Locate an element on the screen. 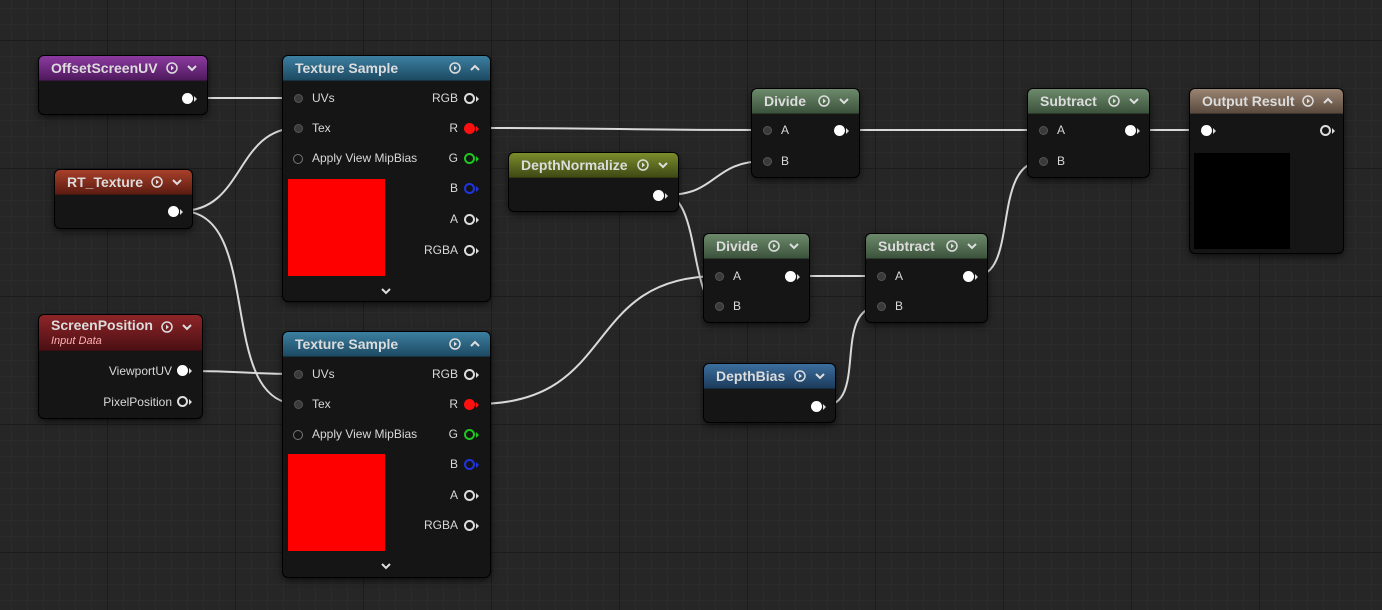  node-depth-bias: DepthBias is located at coordinates (769, 393).